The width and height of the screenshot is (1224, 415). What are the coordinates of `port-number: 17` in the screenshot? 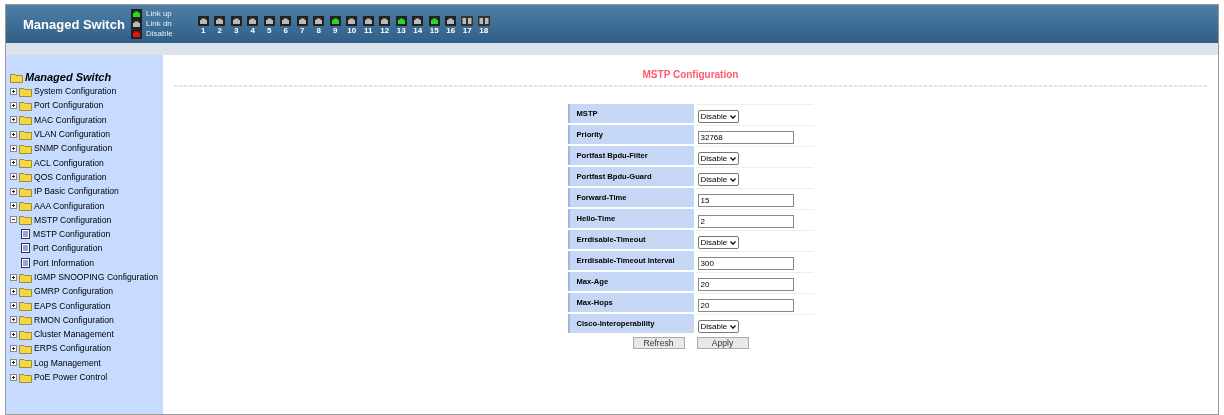 It's located at (467, 30).